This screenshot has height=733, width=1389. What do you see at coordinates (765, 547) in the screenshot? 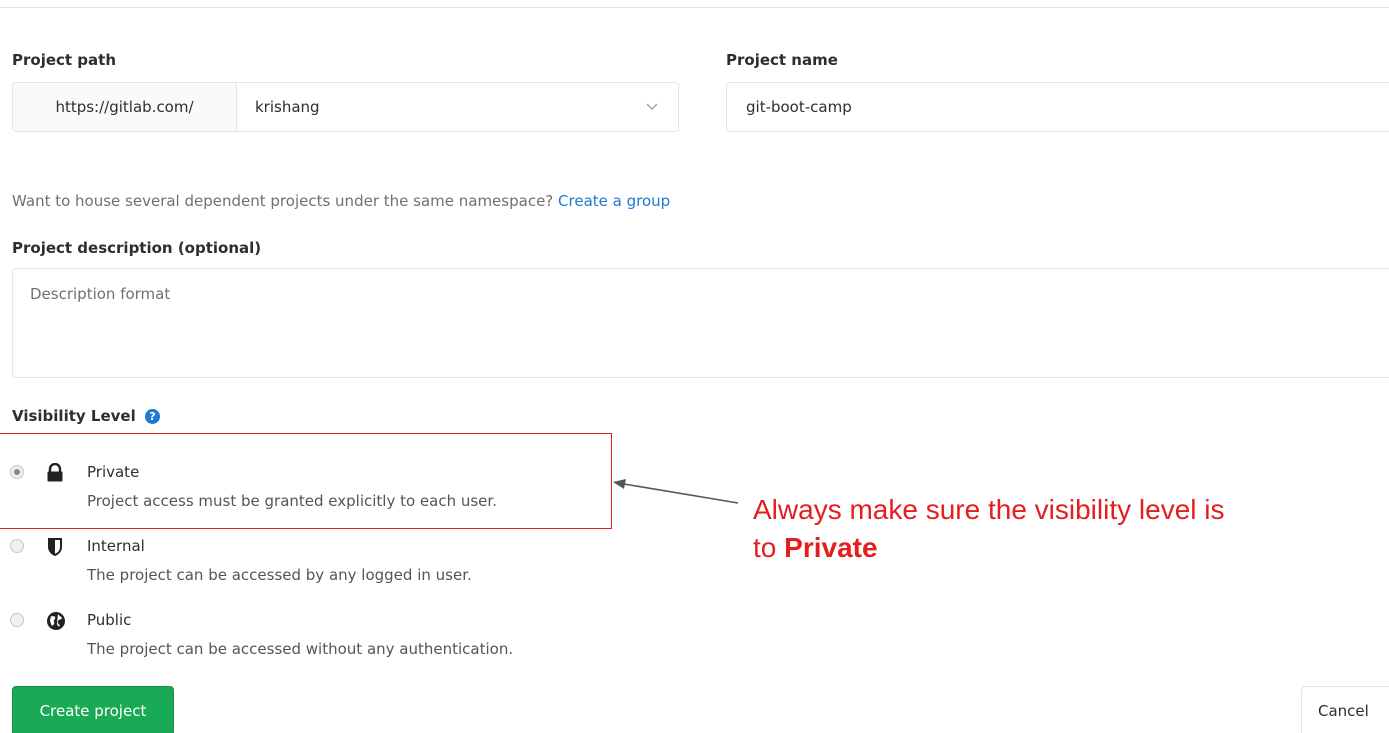
I see `annotation-line2-prefix: to` at bounding box center [765, 547].